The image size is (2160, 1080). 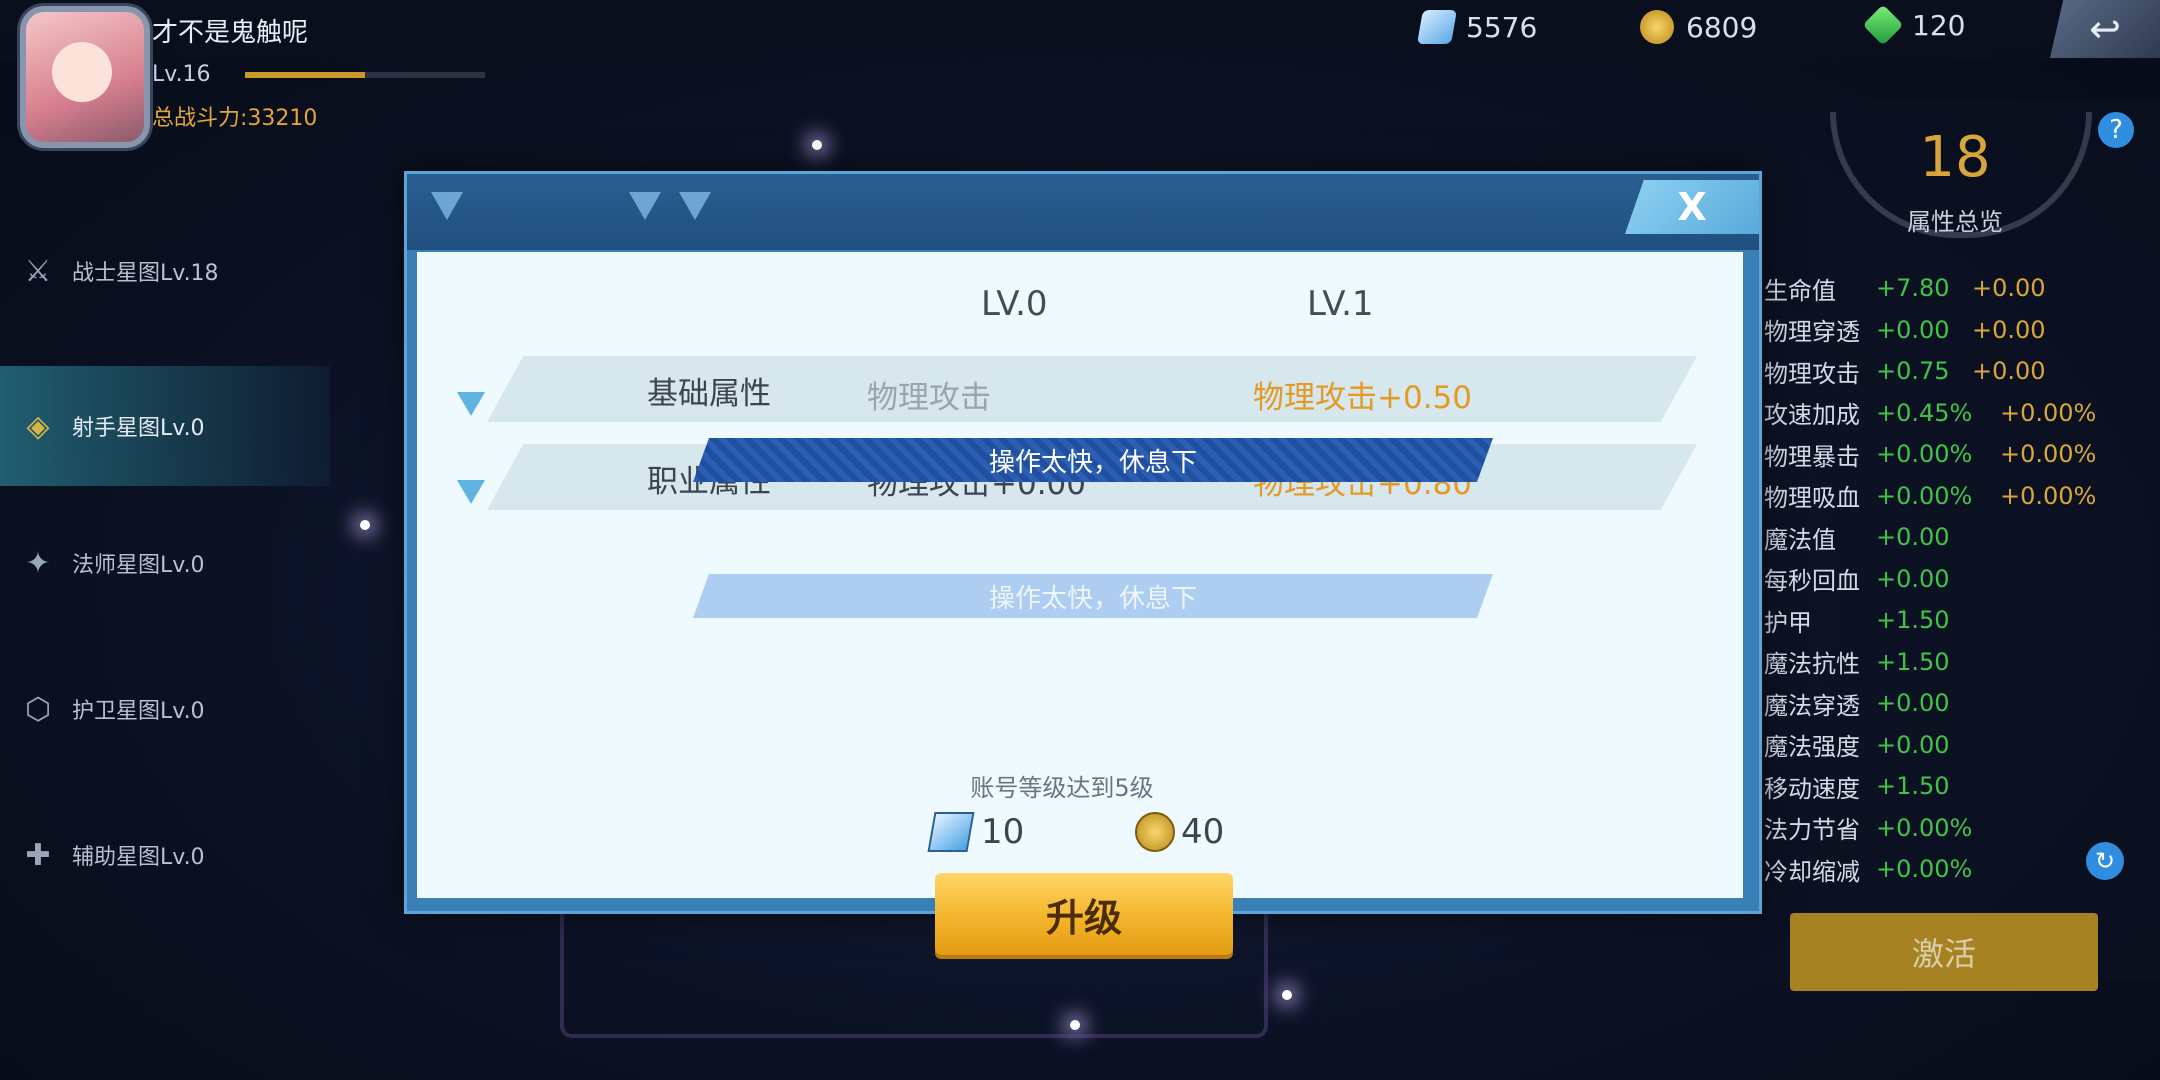 I want to click on resource-value: 5576, so click(x=1502, y=27).